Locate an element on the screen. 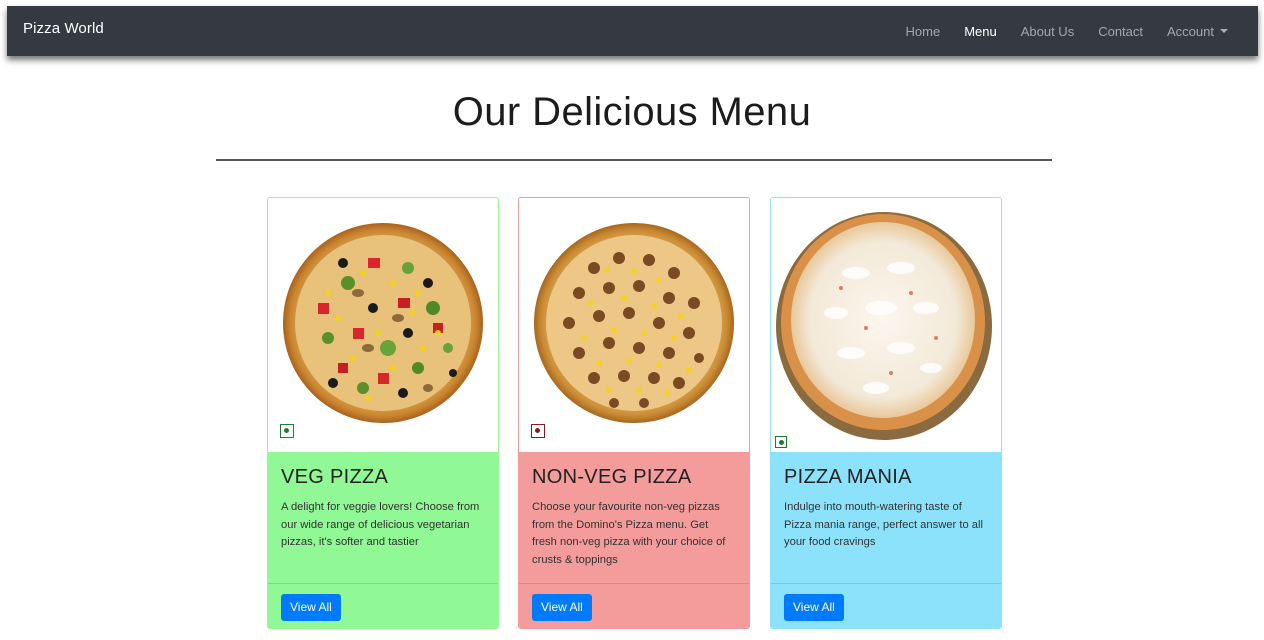 The image size is (1264, 640). nav-link-label: Menu is located at coordinates (980, 31).